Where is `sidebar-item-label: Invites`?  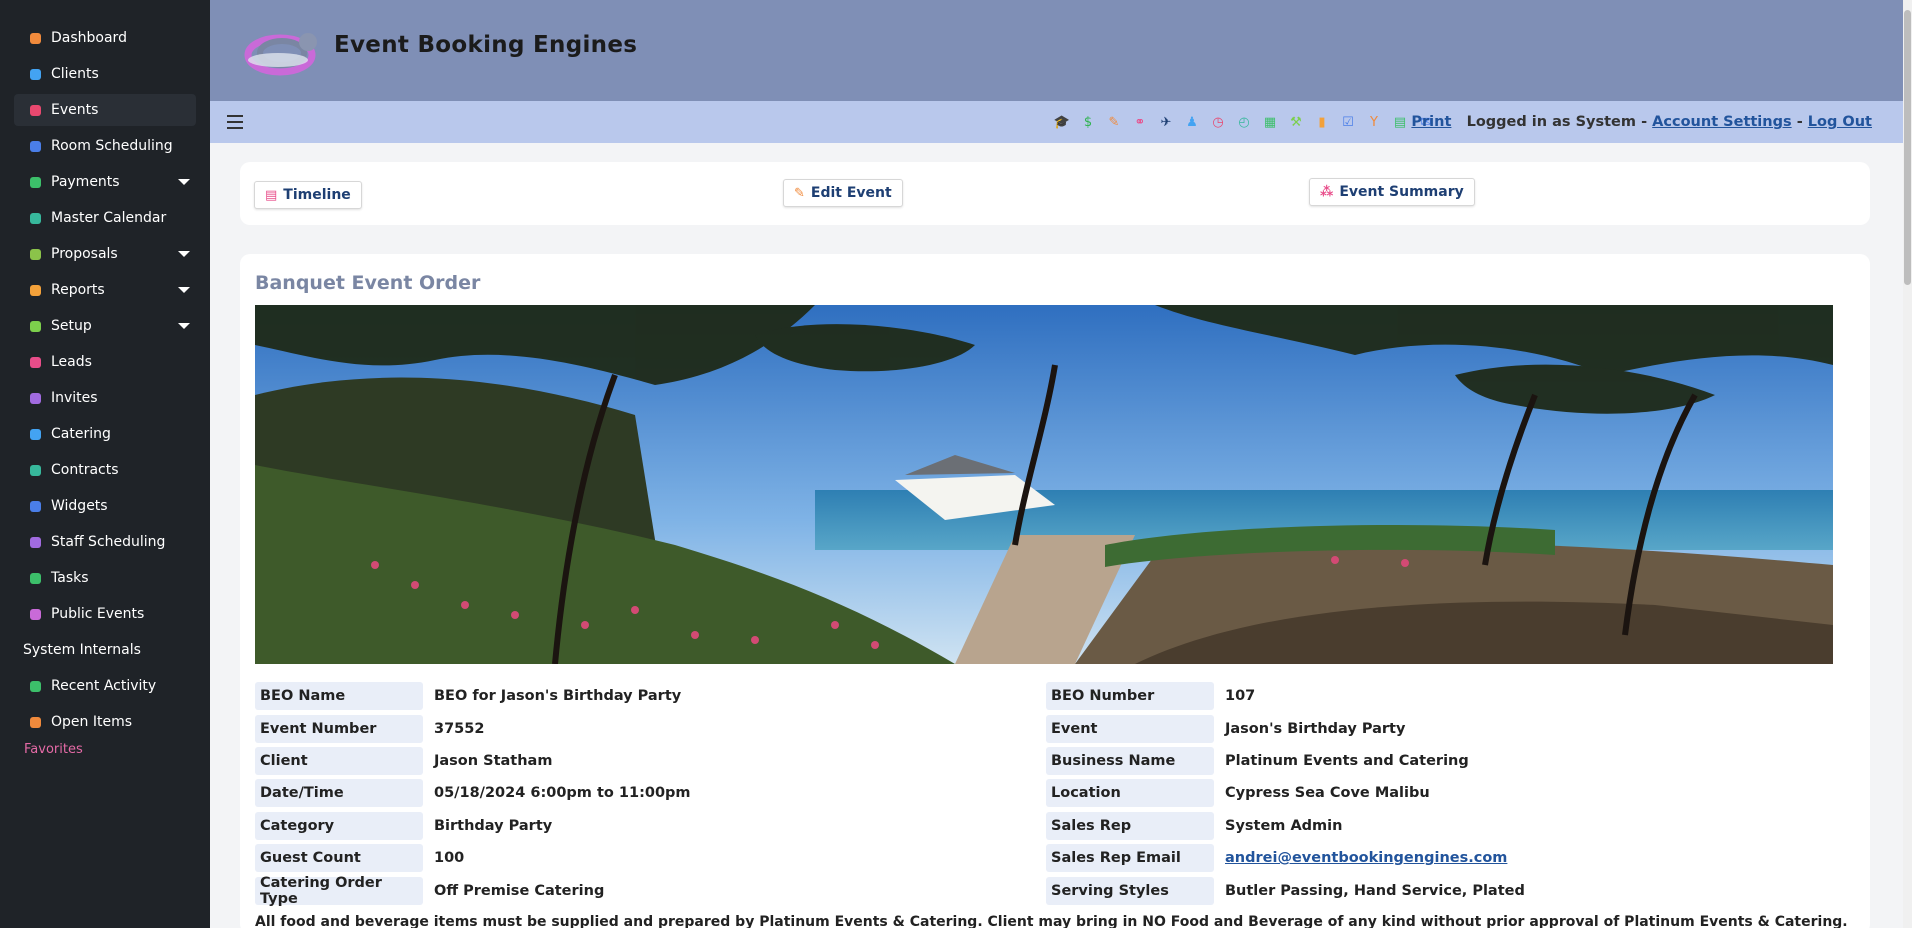 sidebar-item-label: Invites is located at coordinates (74, 398).